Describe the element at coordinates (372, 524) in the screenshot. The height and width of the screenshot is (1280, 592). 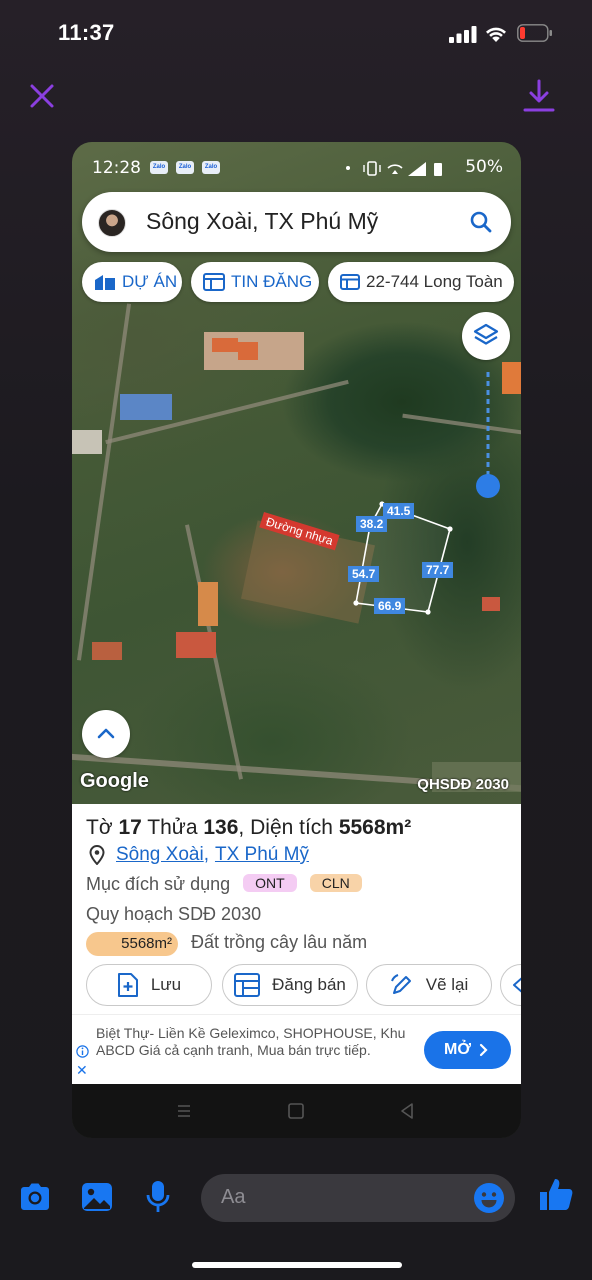
I see `dimension-label: 38.2` at that location.